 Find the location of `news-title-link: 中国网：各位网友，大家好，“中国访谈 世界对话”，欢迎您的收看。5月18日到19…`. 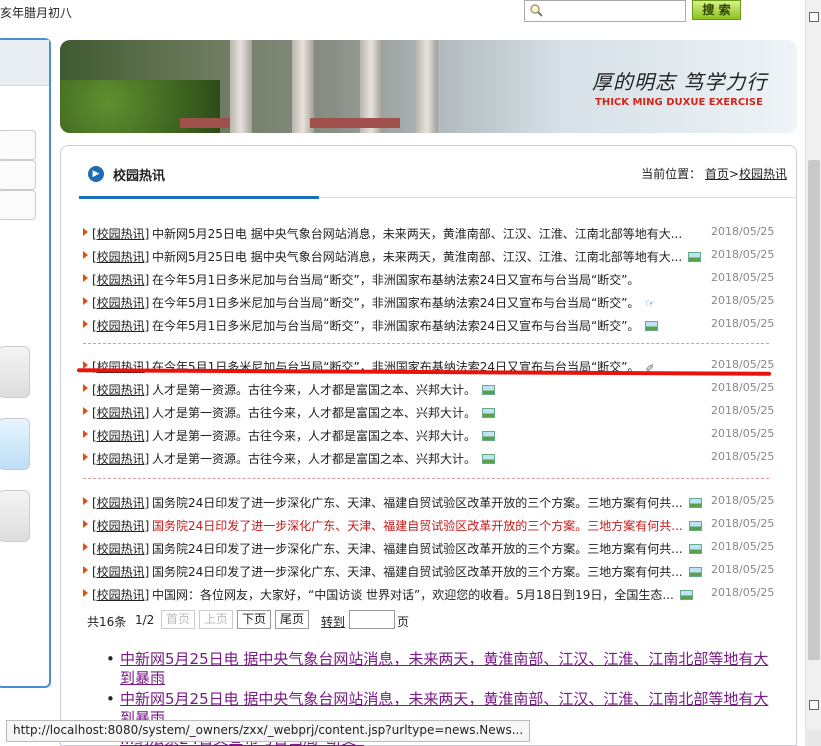

news-title-link: 中国网：各位网友，大家好，“中国访谈 世界对话”，欢迎您的收看。5月18日到19… is located at coordinates (422, 594).